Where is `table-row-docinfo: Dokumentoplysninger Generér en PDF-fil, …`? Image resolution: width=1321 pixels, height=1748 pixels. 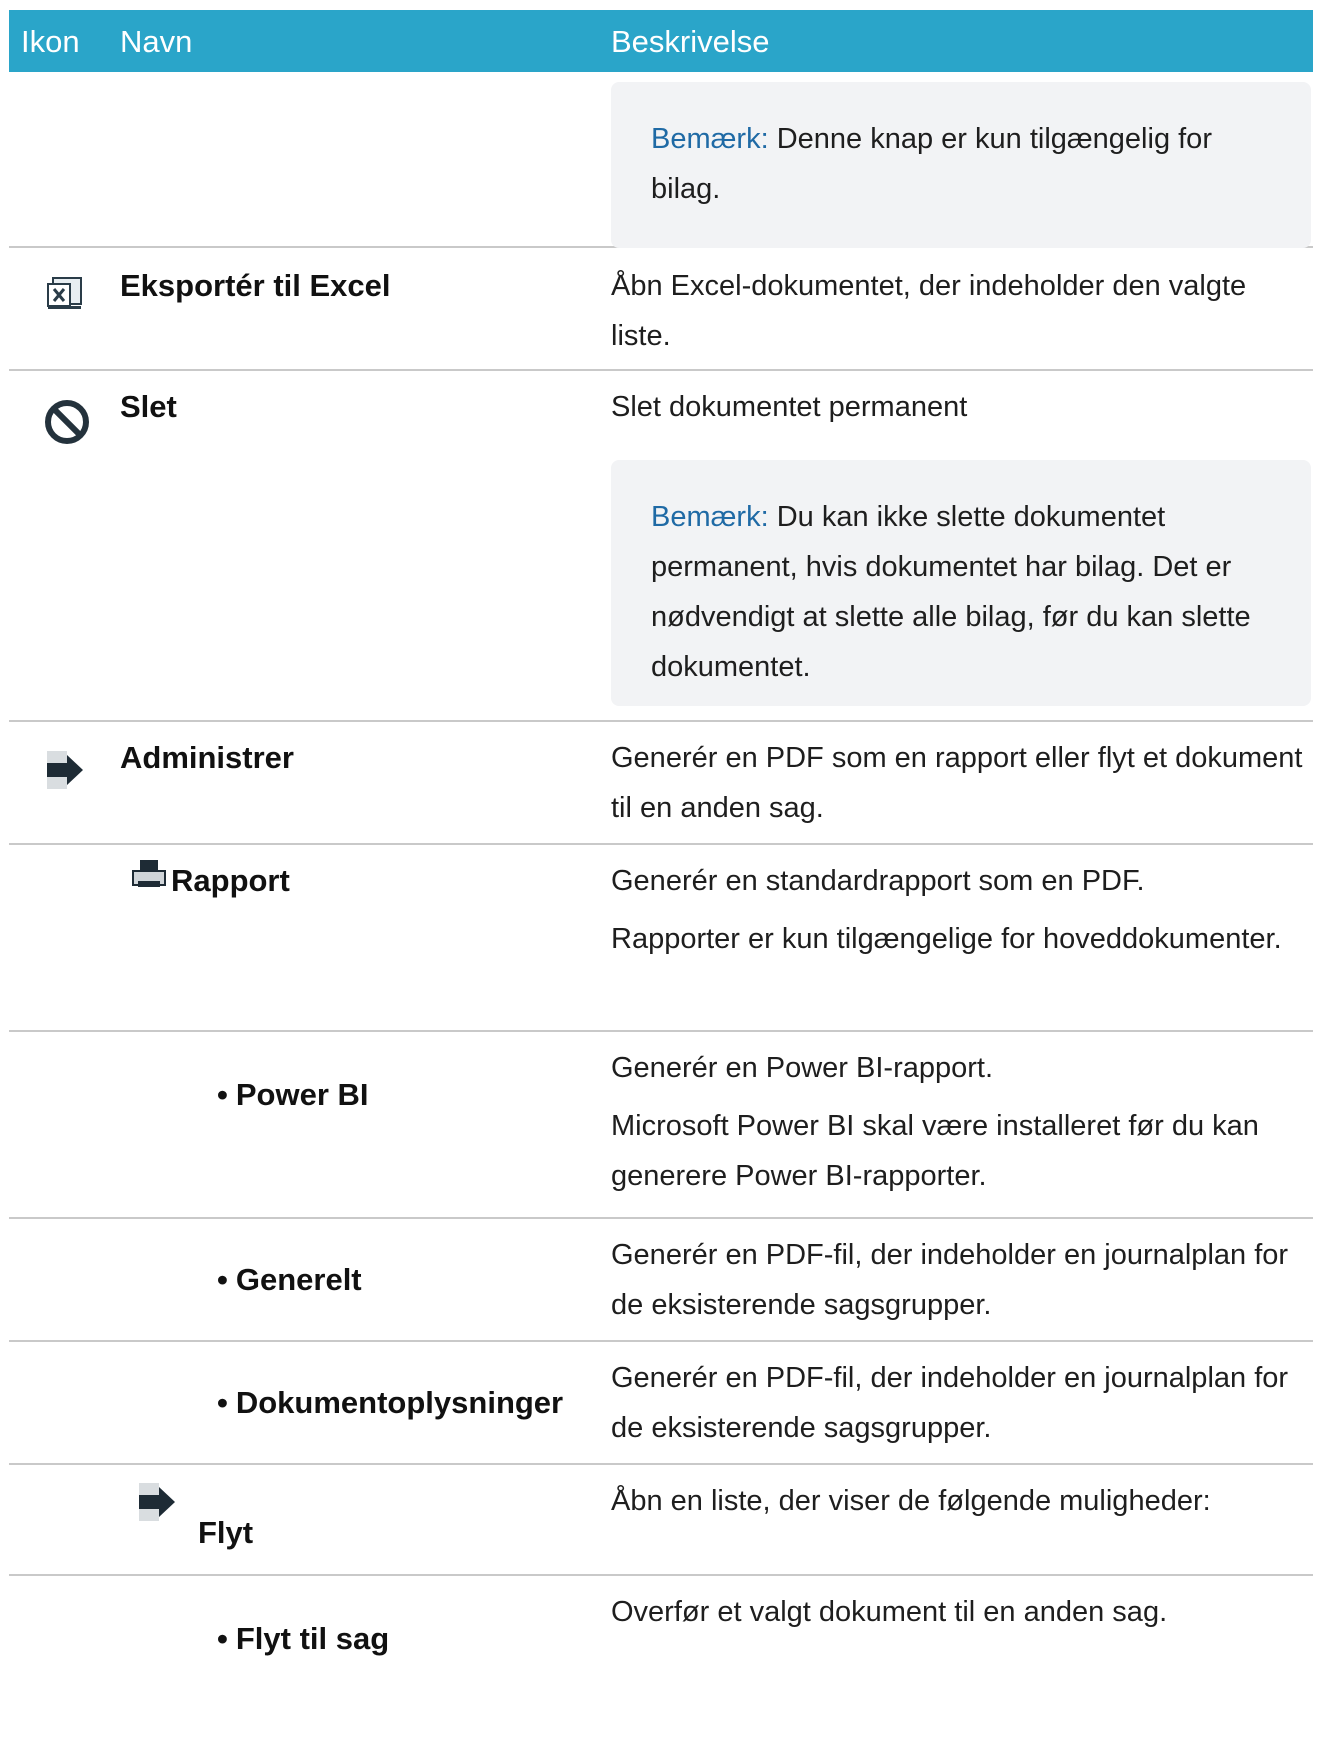 table-row-docinfo: Dokumentoplysninger Generér en PDF-fil, … is located at coordinates (661, 1403).